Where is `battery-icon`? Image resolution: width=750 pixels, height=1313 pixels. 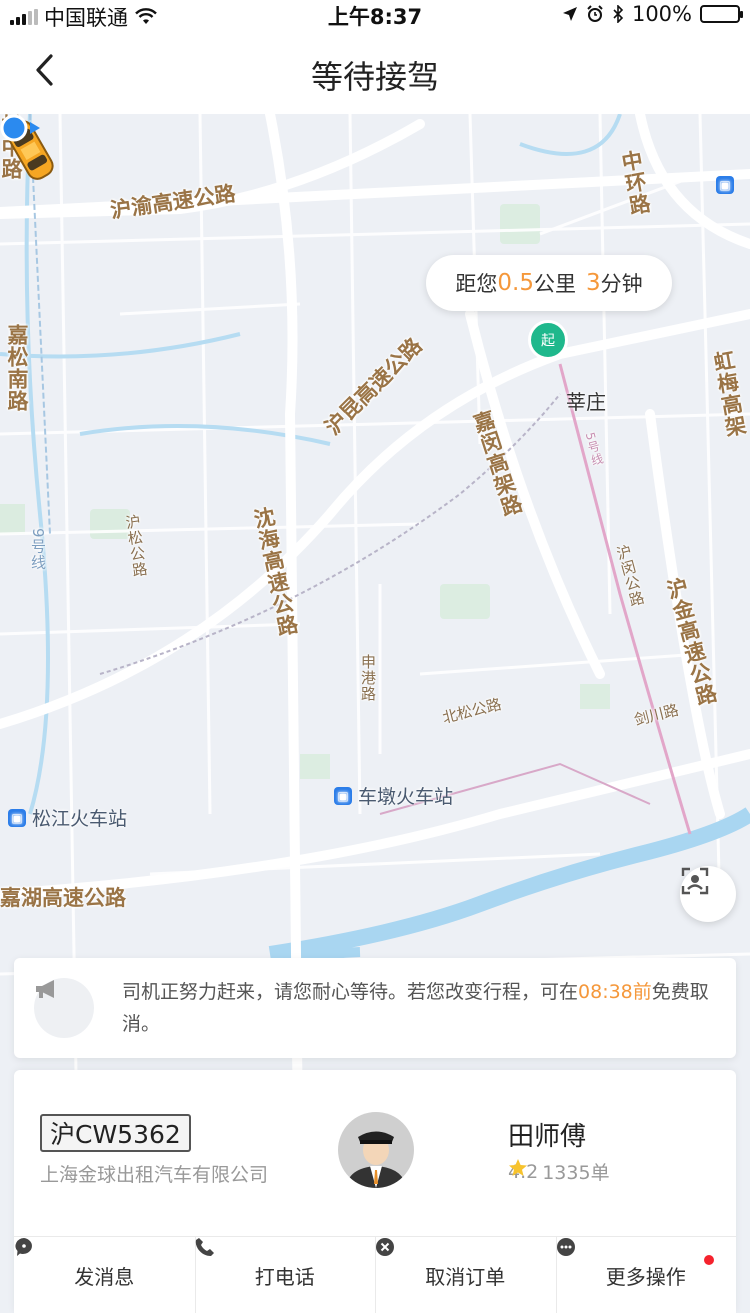
battery-icon is located at coordinates (721, 14).